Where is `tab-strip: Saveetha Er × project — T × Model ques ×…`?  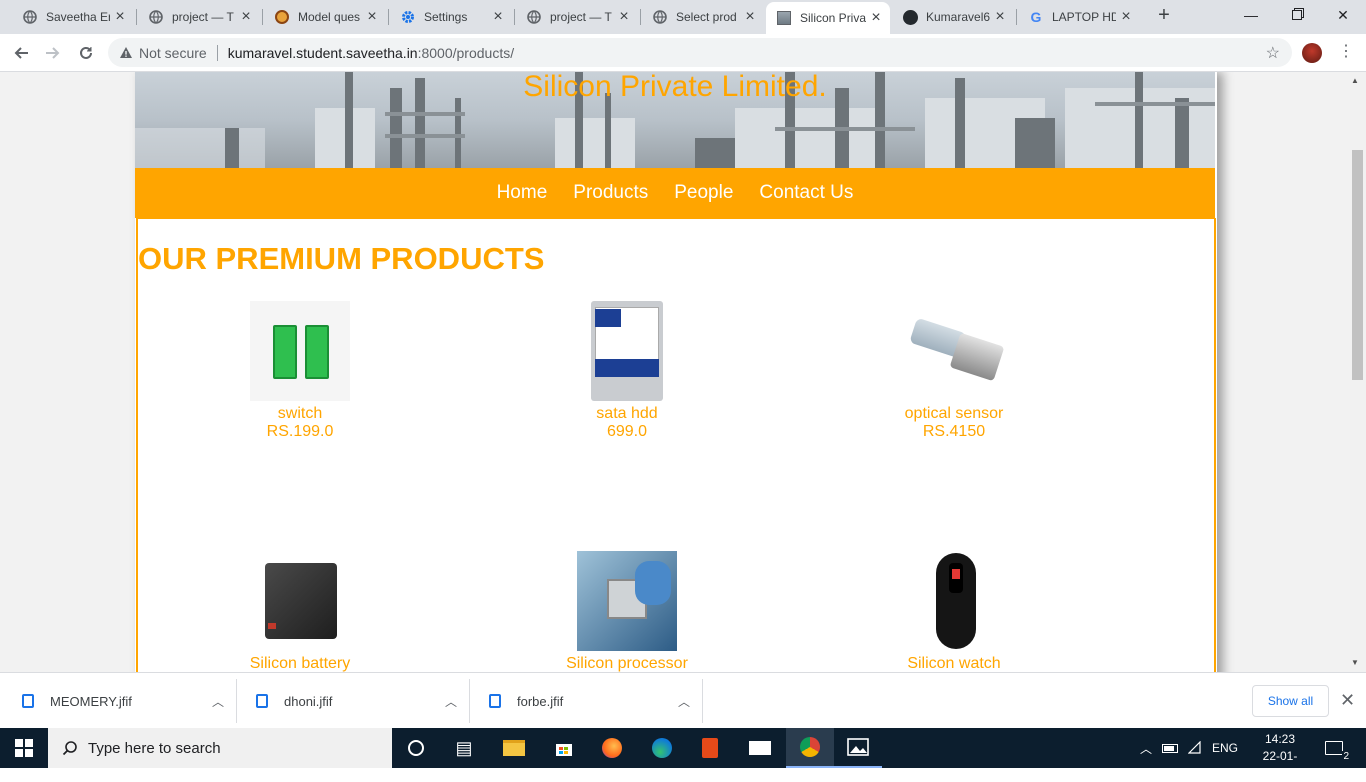 tab-strip: Saveetha Er × project — T × Model ques ×… is located at coordinates (683, 17).